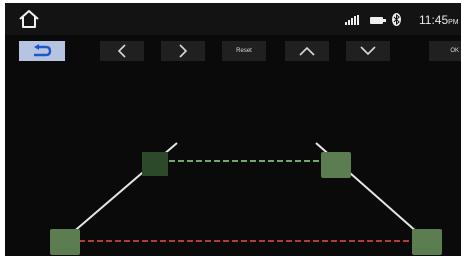 This screenshot has height=256, width=461. I want to click on top-right-handle, so click(336, 165).